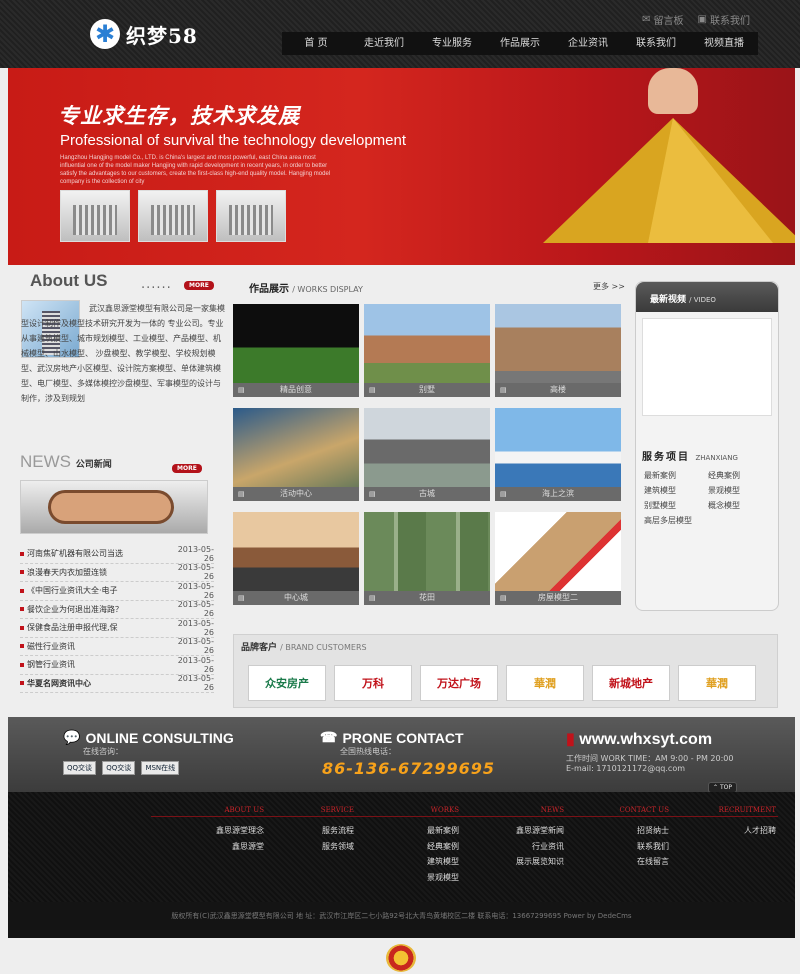  What do you see at coordinates (298, 831) in the screenshot?
I see `footer-link: 服务流程` at bounding box center [298, 831].